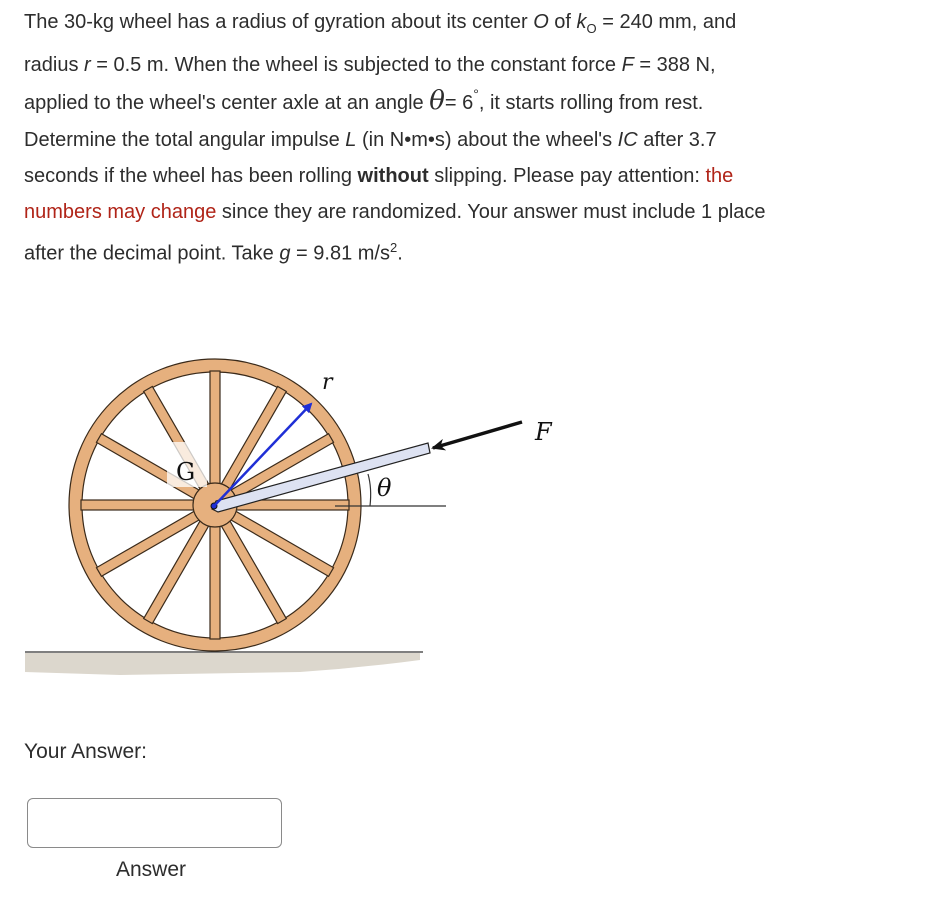  What do you see at coordinates (477, 435) in the screenshot?
I see `force-arrow-icon` at bounding box center [477, 435].